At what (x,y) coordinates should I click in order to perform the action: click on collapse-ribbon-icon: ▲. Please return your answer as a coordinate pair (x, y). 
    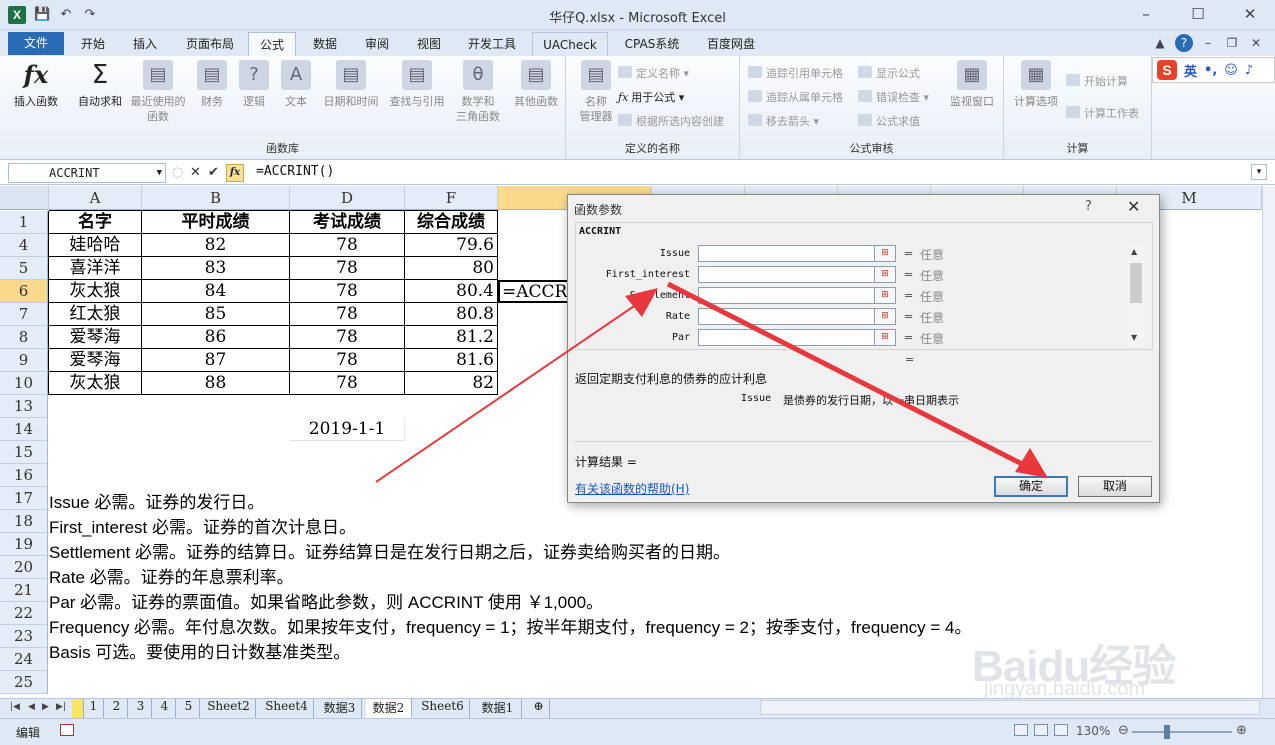
    Looking at the image, I should click on (1160, 43).